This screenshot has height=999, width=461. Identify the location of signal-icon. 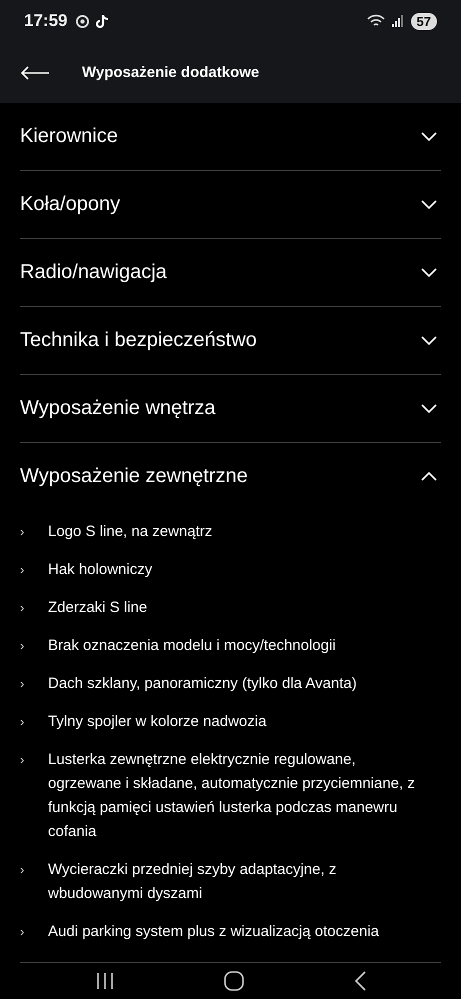
(398, 21).